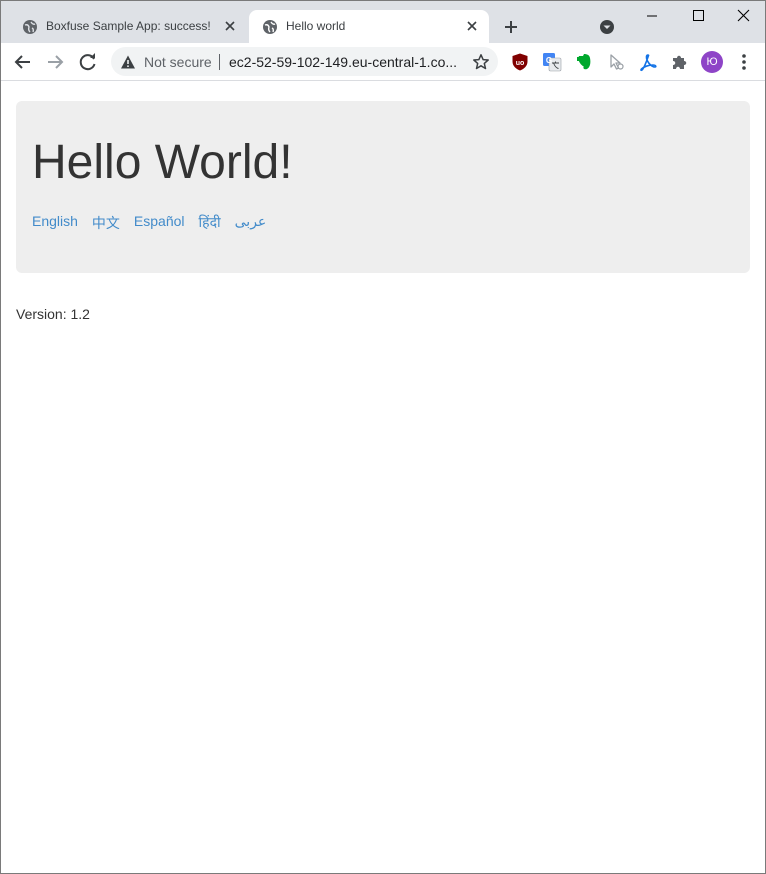 The image size is (766, 874). Describe the element at coordinates (652, 17) in the screenshot. I see `minimize-icon` at that location.